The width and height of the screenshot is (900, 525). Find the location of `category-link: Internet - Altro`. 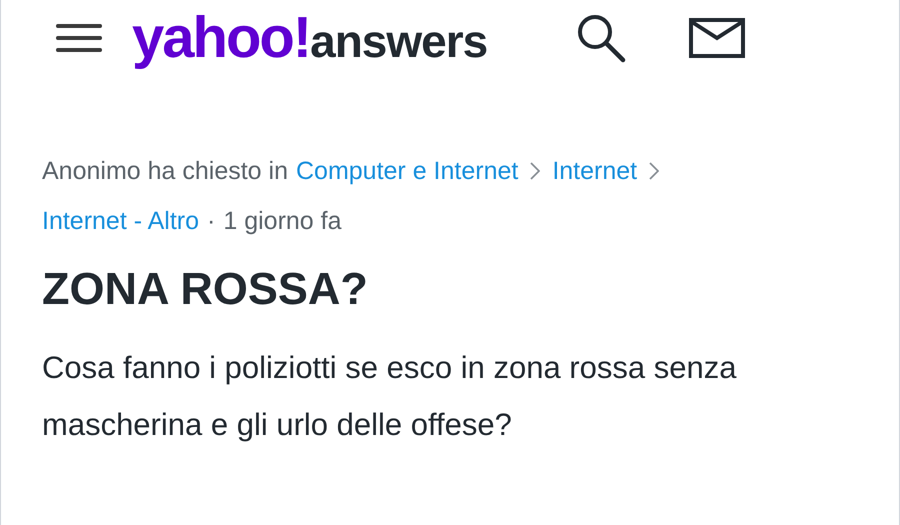

category-link: Internet - Altro is located at coordinates (121, 221).